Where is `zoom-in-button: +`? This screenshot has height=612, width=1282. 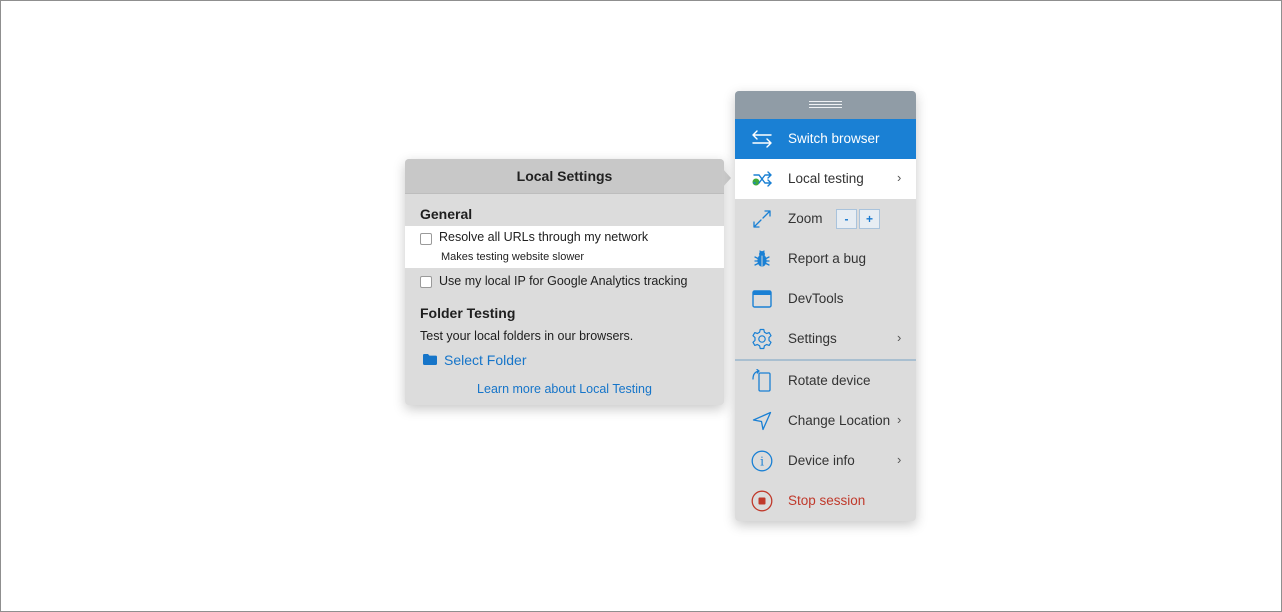 zoom-in-button: + is located at coordinates (869, 219).